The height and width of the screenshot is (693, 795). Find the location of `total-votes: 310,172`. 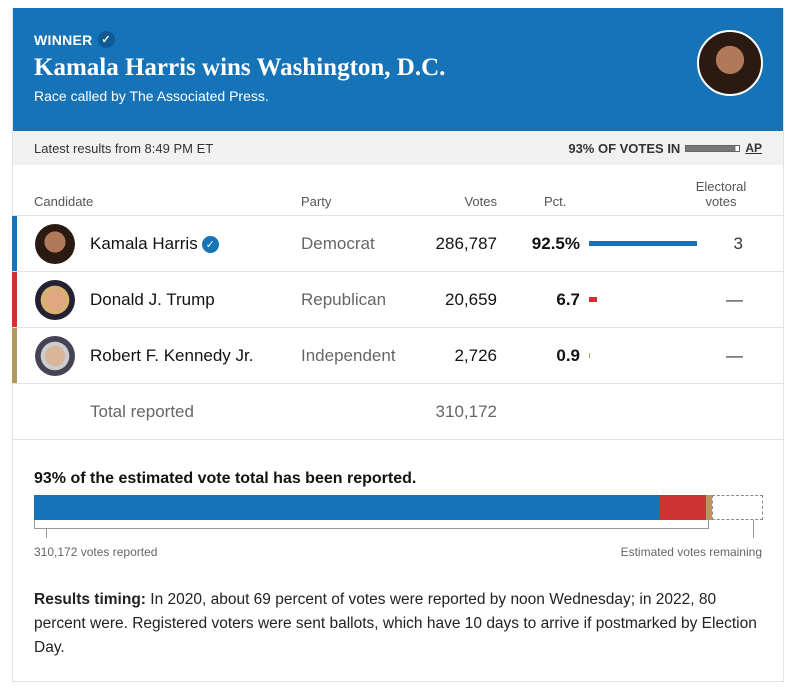

total-votes: 310,172 is located at coordinates (466, 411).